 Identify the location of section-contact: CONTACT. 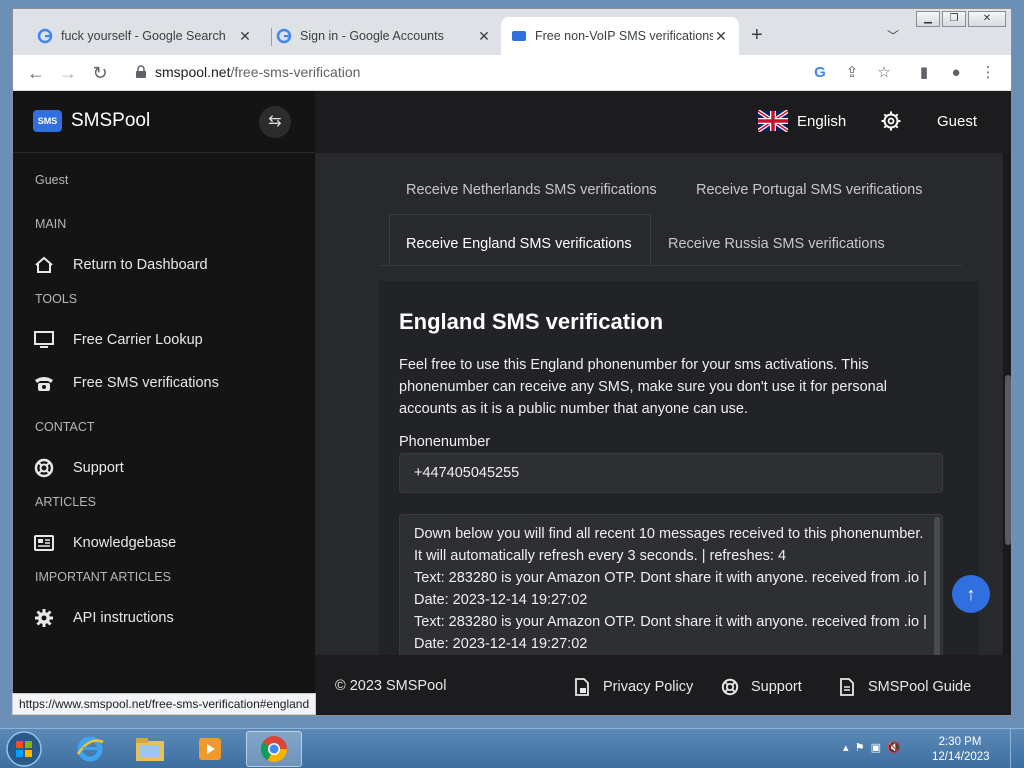
(65, 427).